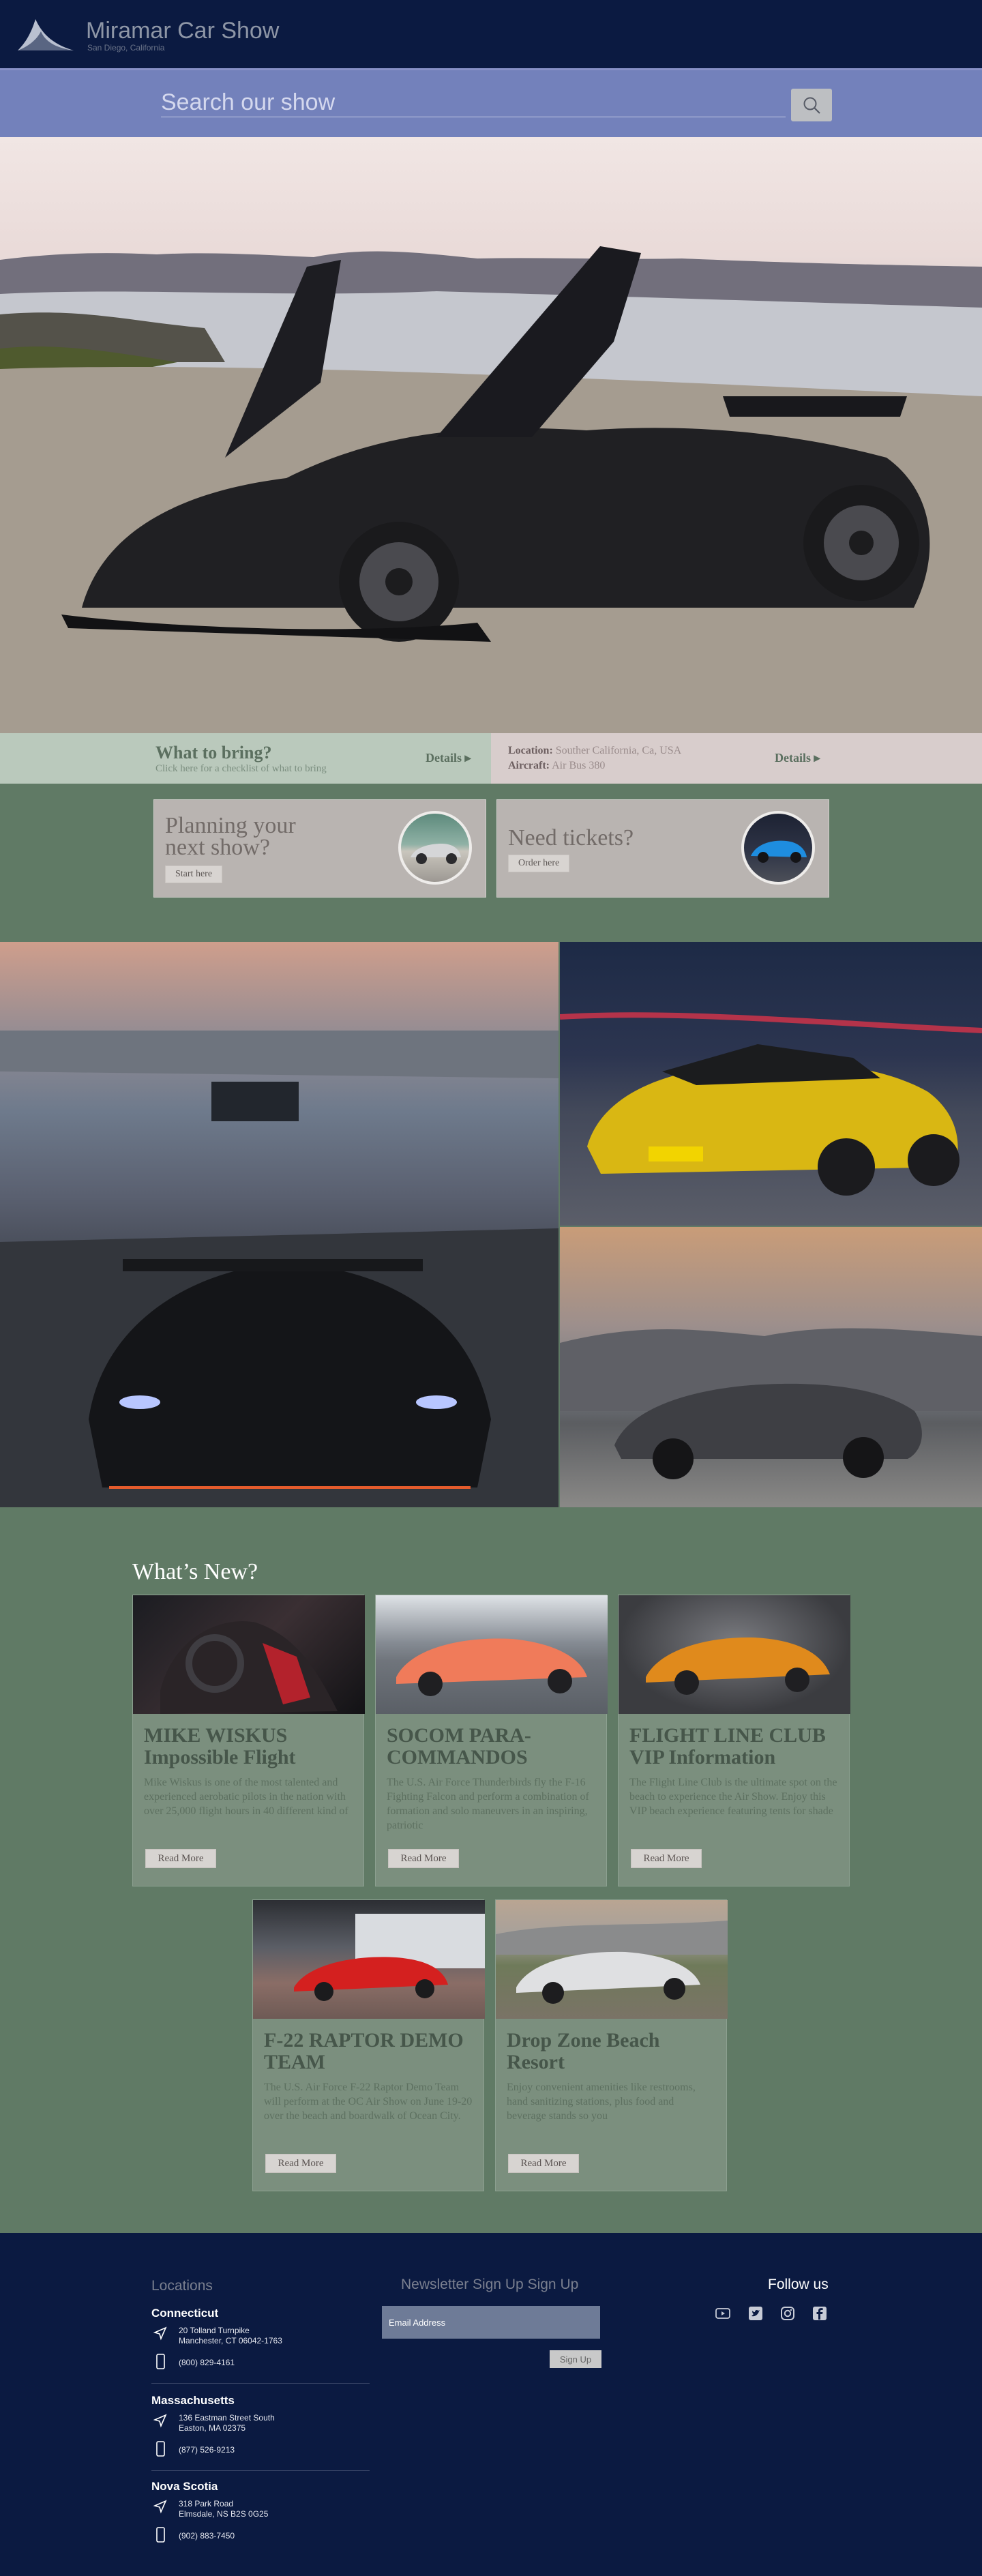 The width and height of the screenshot is (982, 2576). Describe the element at coordinates (370, 2051) in the screenshot. I see `news-title: F-22 RAPTOR DEMO TEAM` at that location.